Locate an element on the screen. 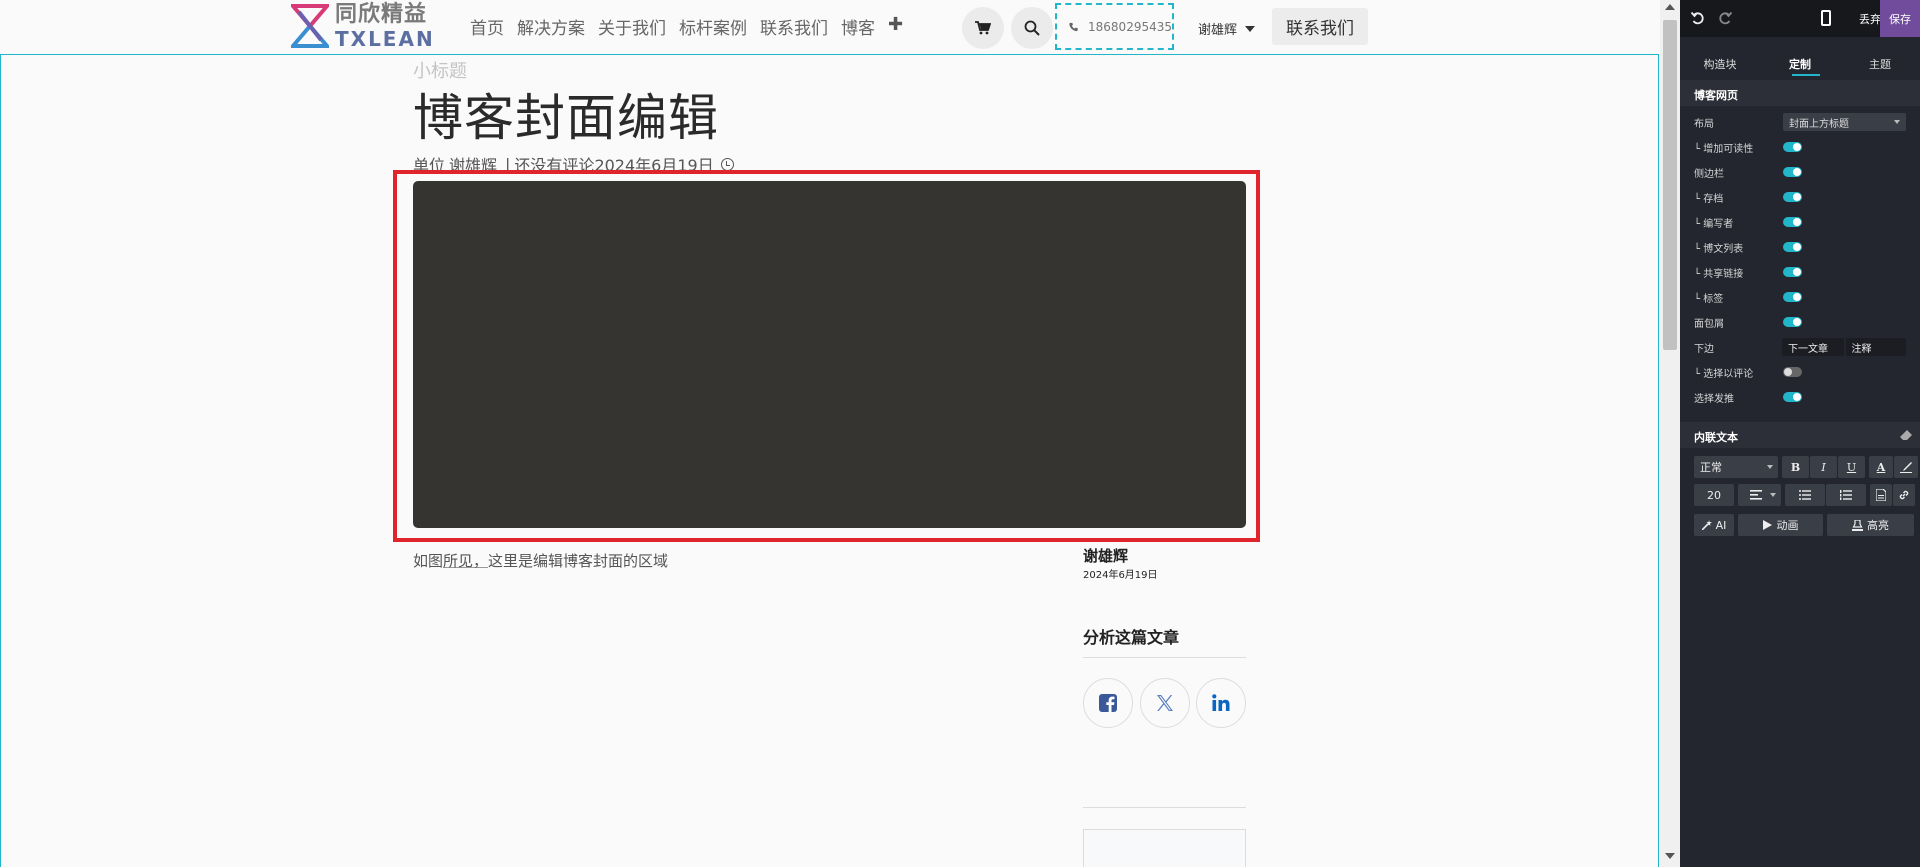  sidebar-toggle is located at coordinates (1792, 172).